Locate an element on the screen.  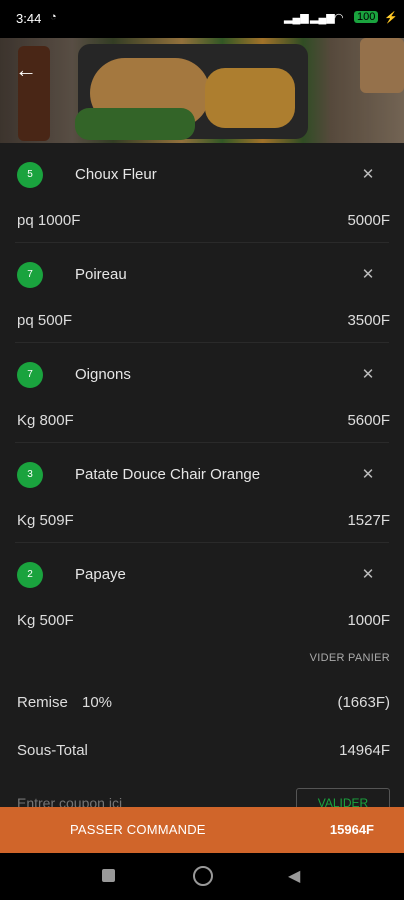
wifi-icon: ◠ is located at coordinates (339, 18).